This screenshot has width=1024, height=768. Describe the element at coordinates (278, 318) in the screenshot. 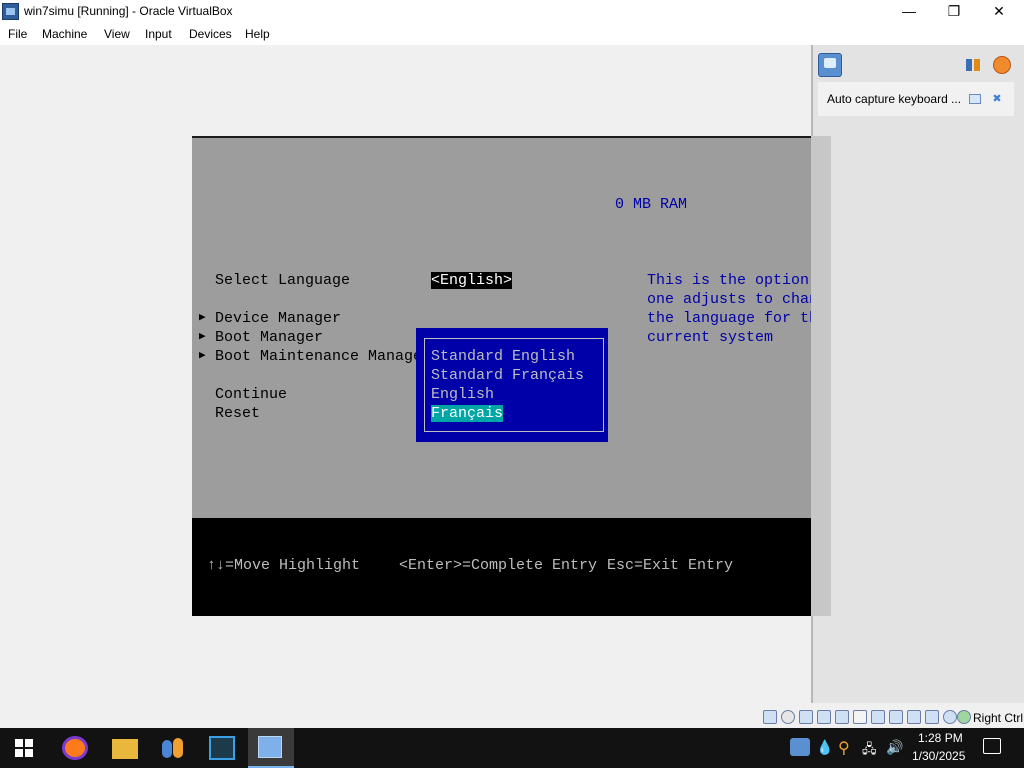

I see `menu-device-manager: Device Manager` at that location.